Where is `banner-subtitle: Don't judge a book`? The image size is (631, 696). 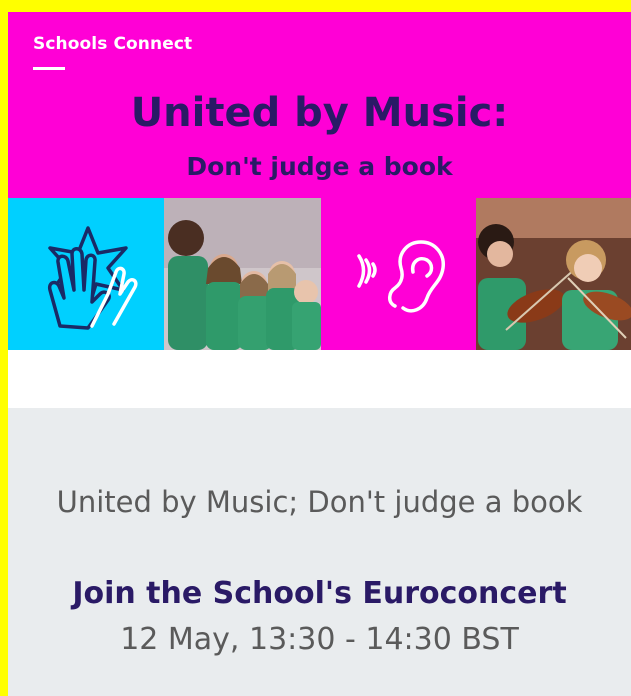
banner-subtitle: Don't judge a book is located at coordinates (319, 166).